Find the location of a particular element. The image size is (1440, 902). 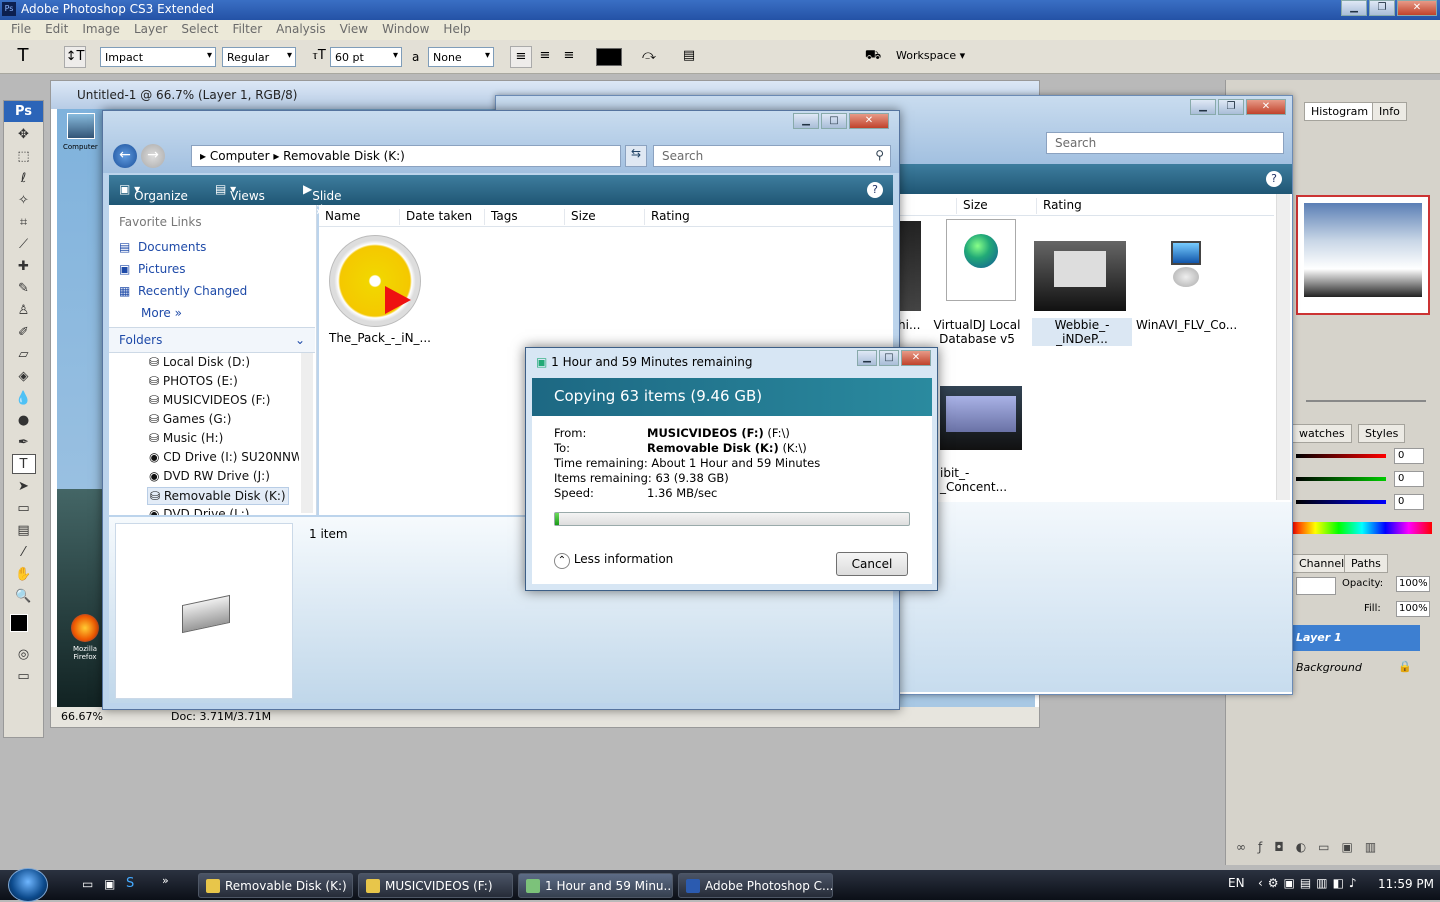

back-close-button: ✕ is located at coordinates (1266, 107).